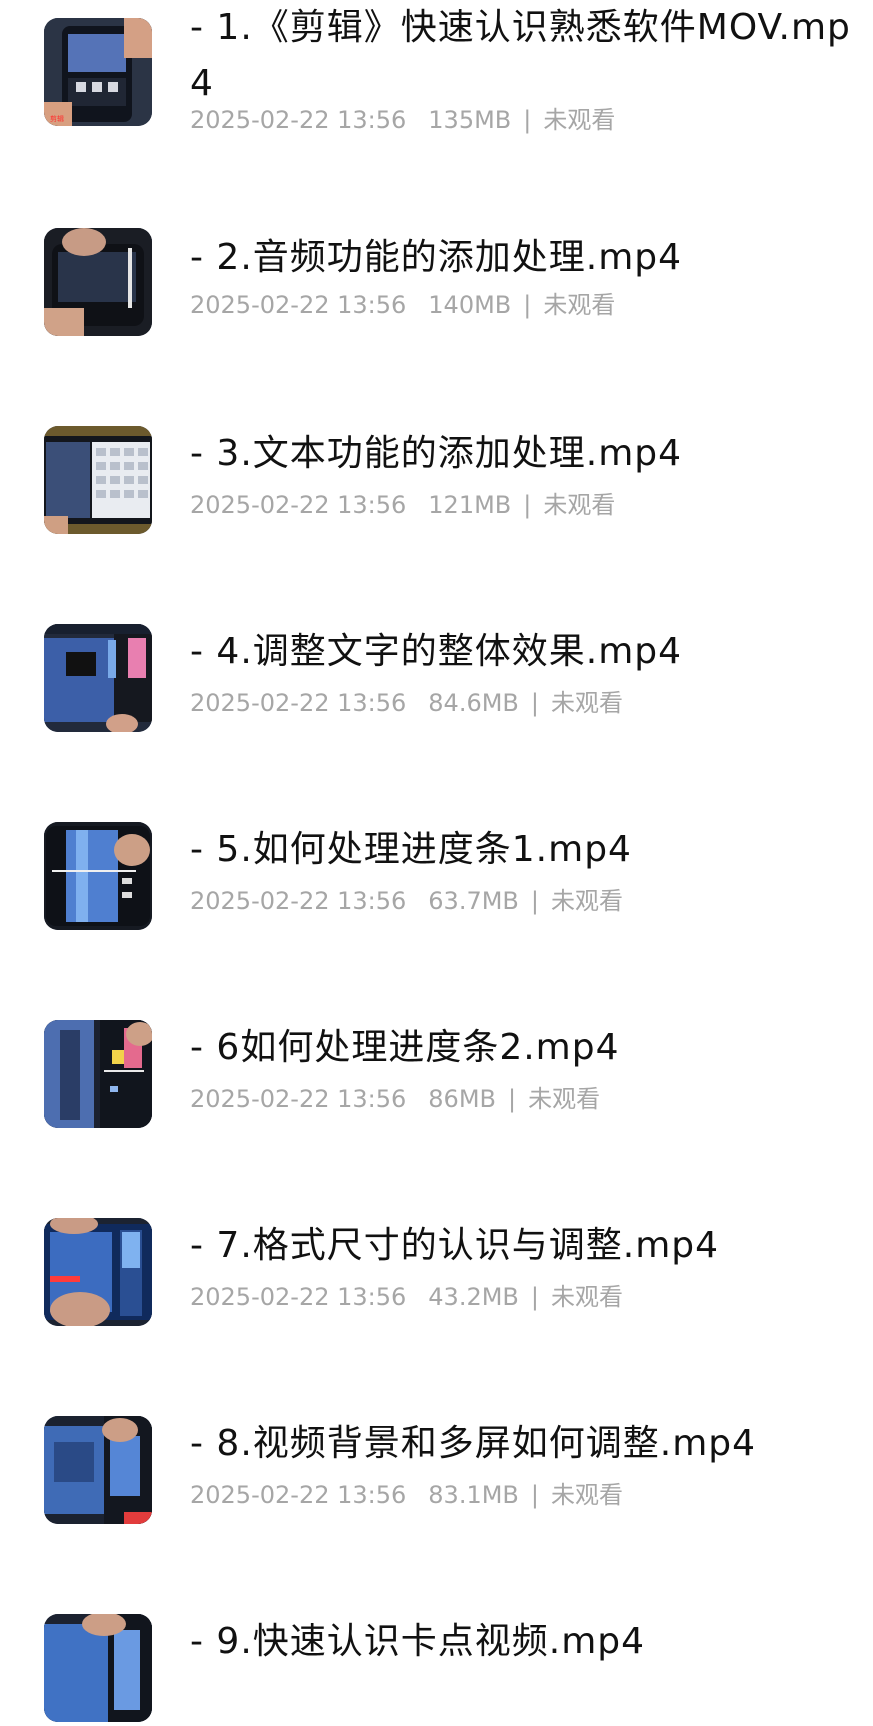 This screenshot has height=1726, width=873. Describe the element at coordinates (473, 1297) in the screenshot. I see `file-size: 43.2MB` at that location.